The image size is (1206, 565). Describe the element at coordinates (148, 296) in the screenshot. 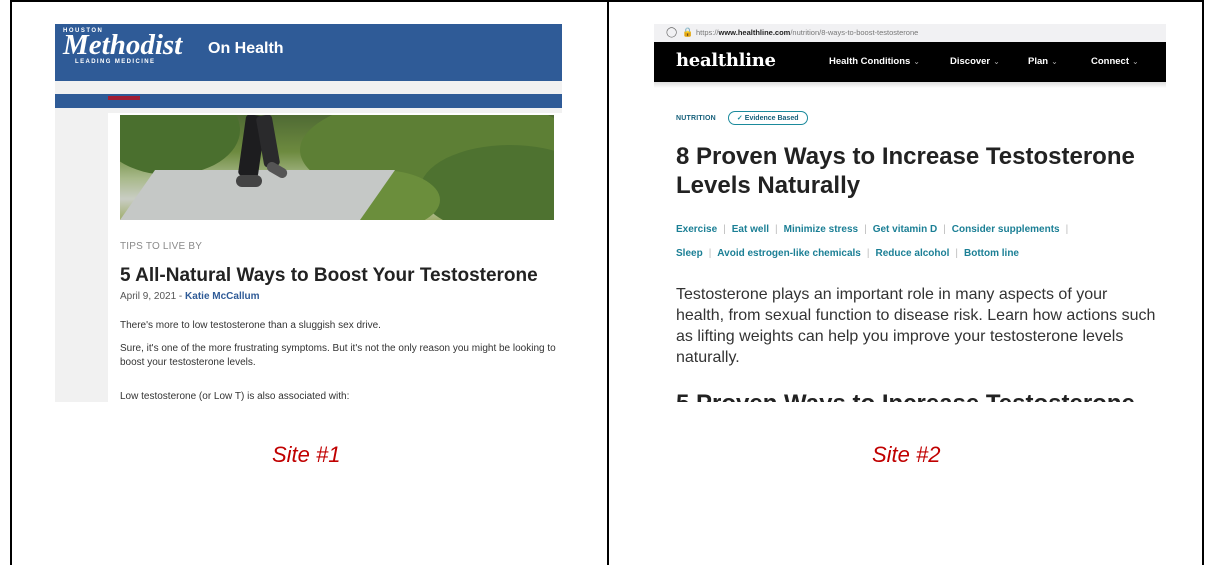

I see `article-date: April 9, 2021` at that location.